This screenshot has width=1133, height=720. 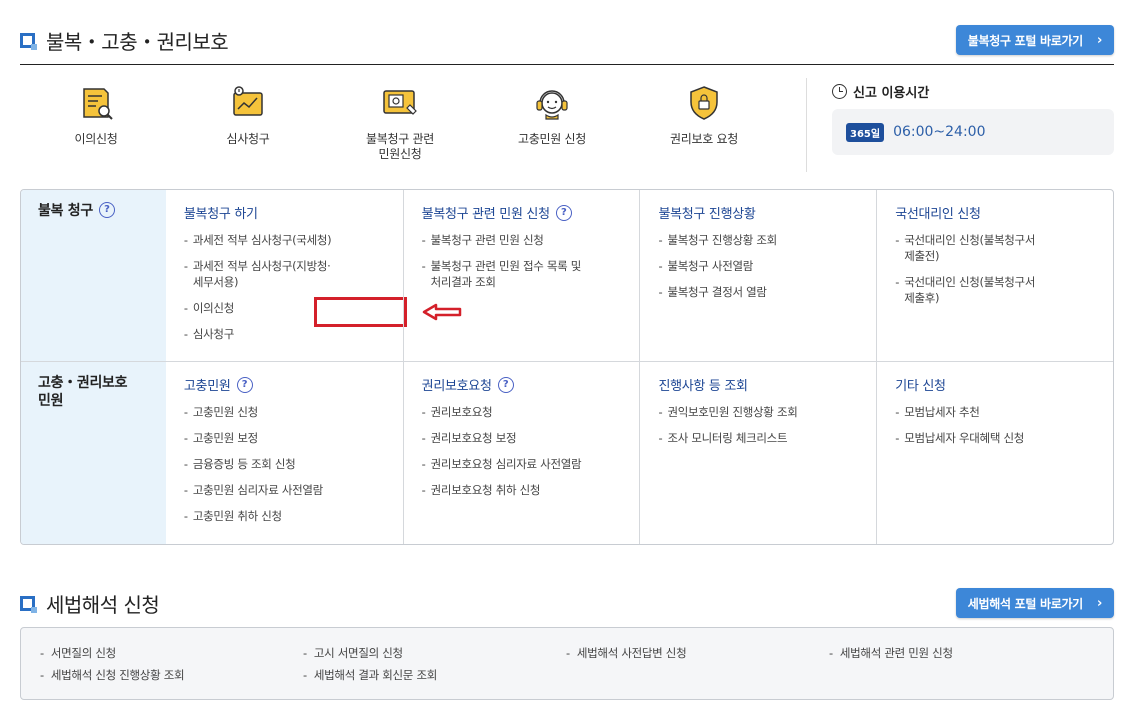 I want to click on list-link: 불복청구 관련 민원 신청, so click(x=531, y=240).